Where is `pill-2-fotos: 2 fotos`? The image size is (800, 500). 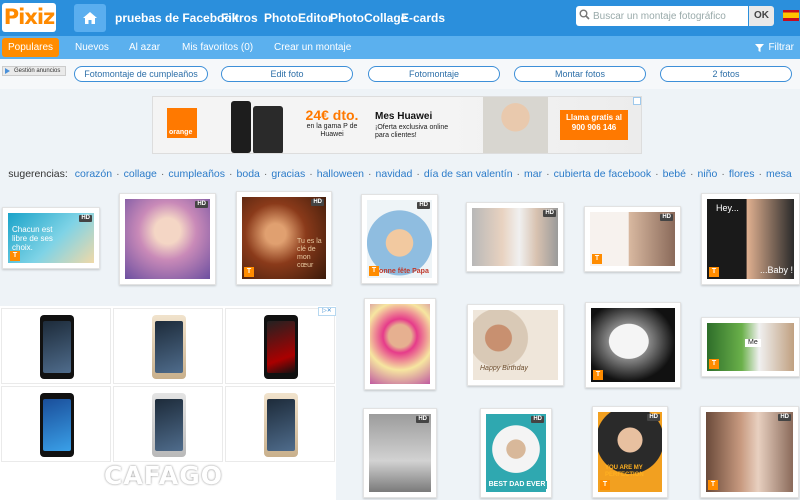 pill-2-fotos: 2 fotos is located at coordinates (726, 74).